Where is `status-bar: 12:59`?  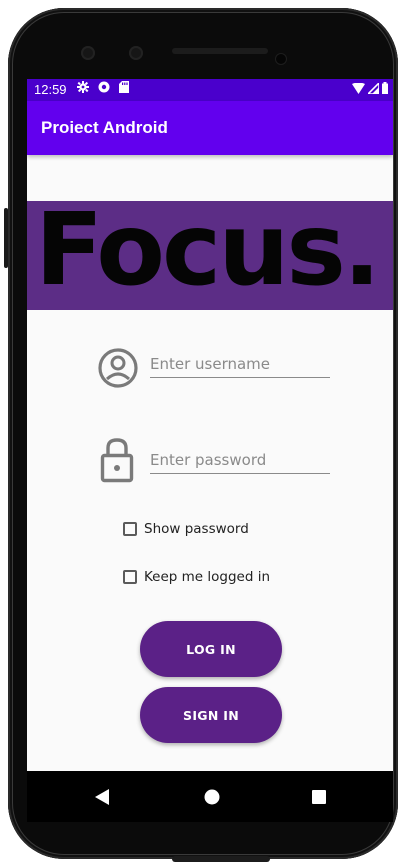
status-bar: 12:59 is located at coordinates (210, 90).